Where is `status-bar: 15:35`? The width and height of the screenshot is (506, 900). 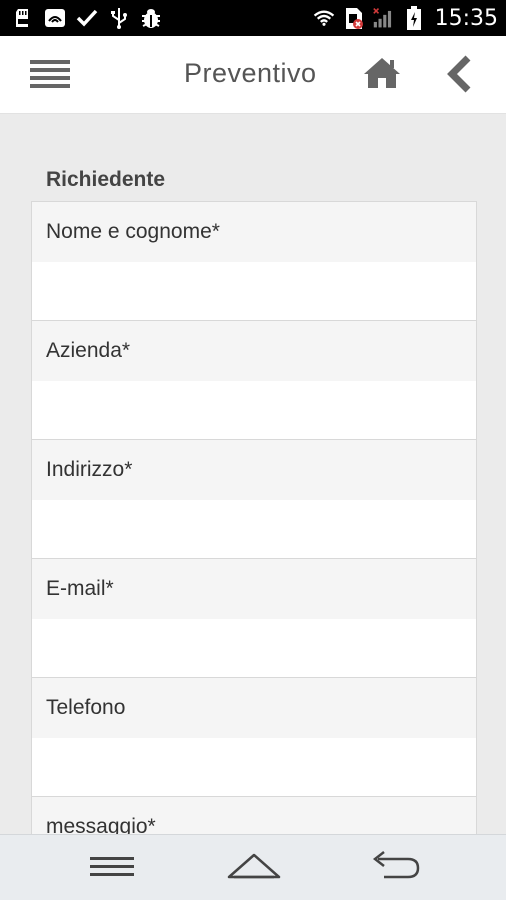 status-bar: 15:35 is located at coordinates (253, 18).